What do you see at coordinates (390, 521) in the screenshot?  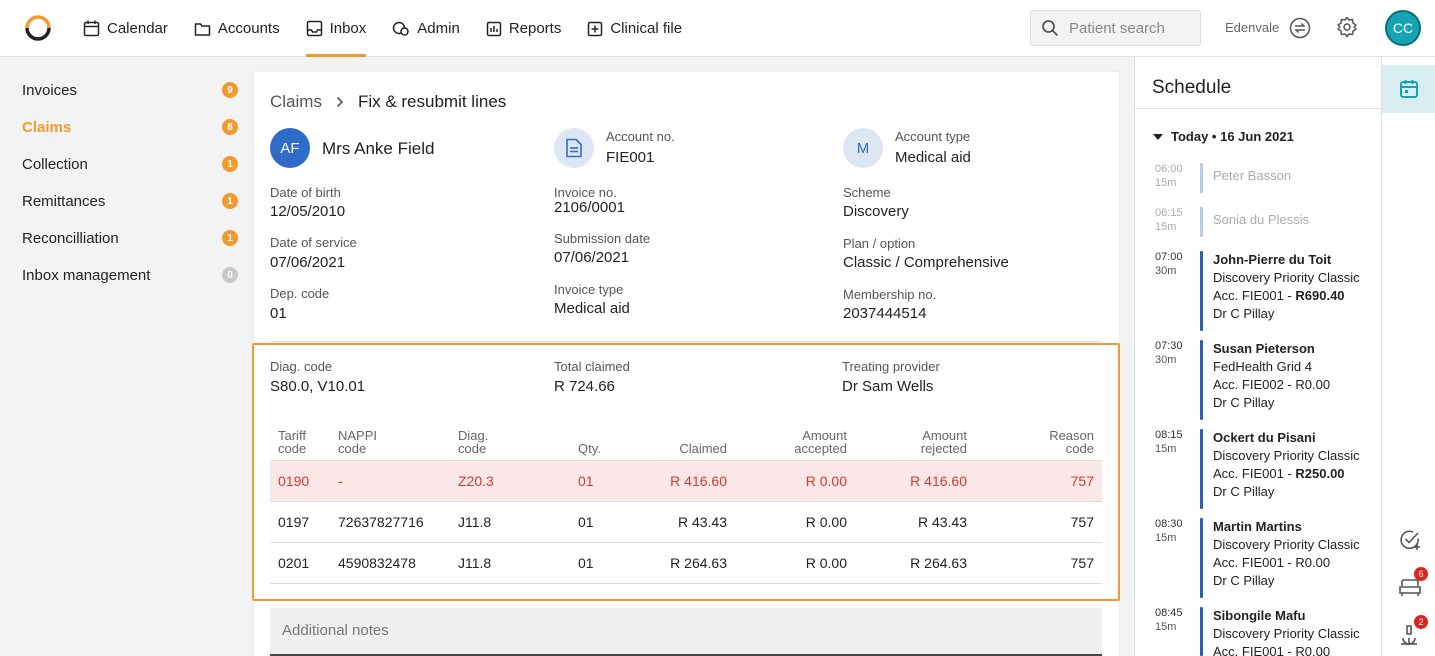 I see `nappi-cell: 72637827716` at bounding box center [390, 521].